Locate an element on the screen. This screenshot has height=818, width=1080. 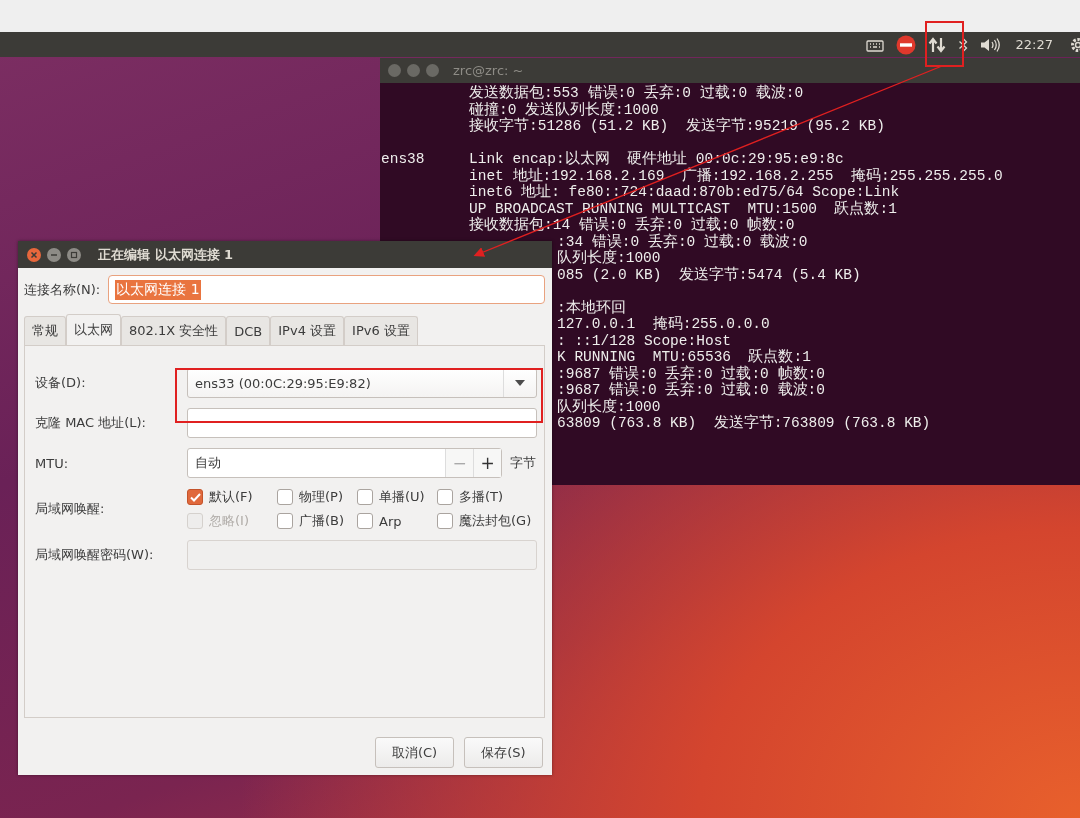
tab: IPv4 设置 is located at coordinates (307, 330).